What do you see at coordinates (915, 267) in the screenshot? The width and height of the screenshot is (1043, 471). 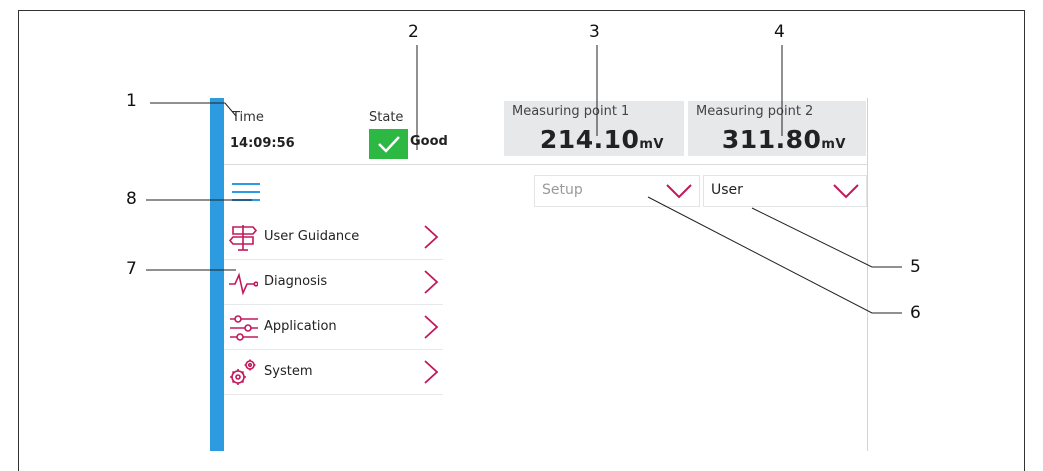 I see `callout-number-5: 5` at bounding box center [915, 267].